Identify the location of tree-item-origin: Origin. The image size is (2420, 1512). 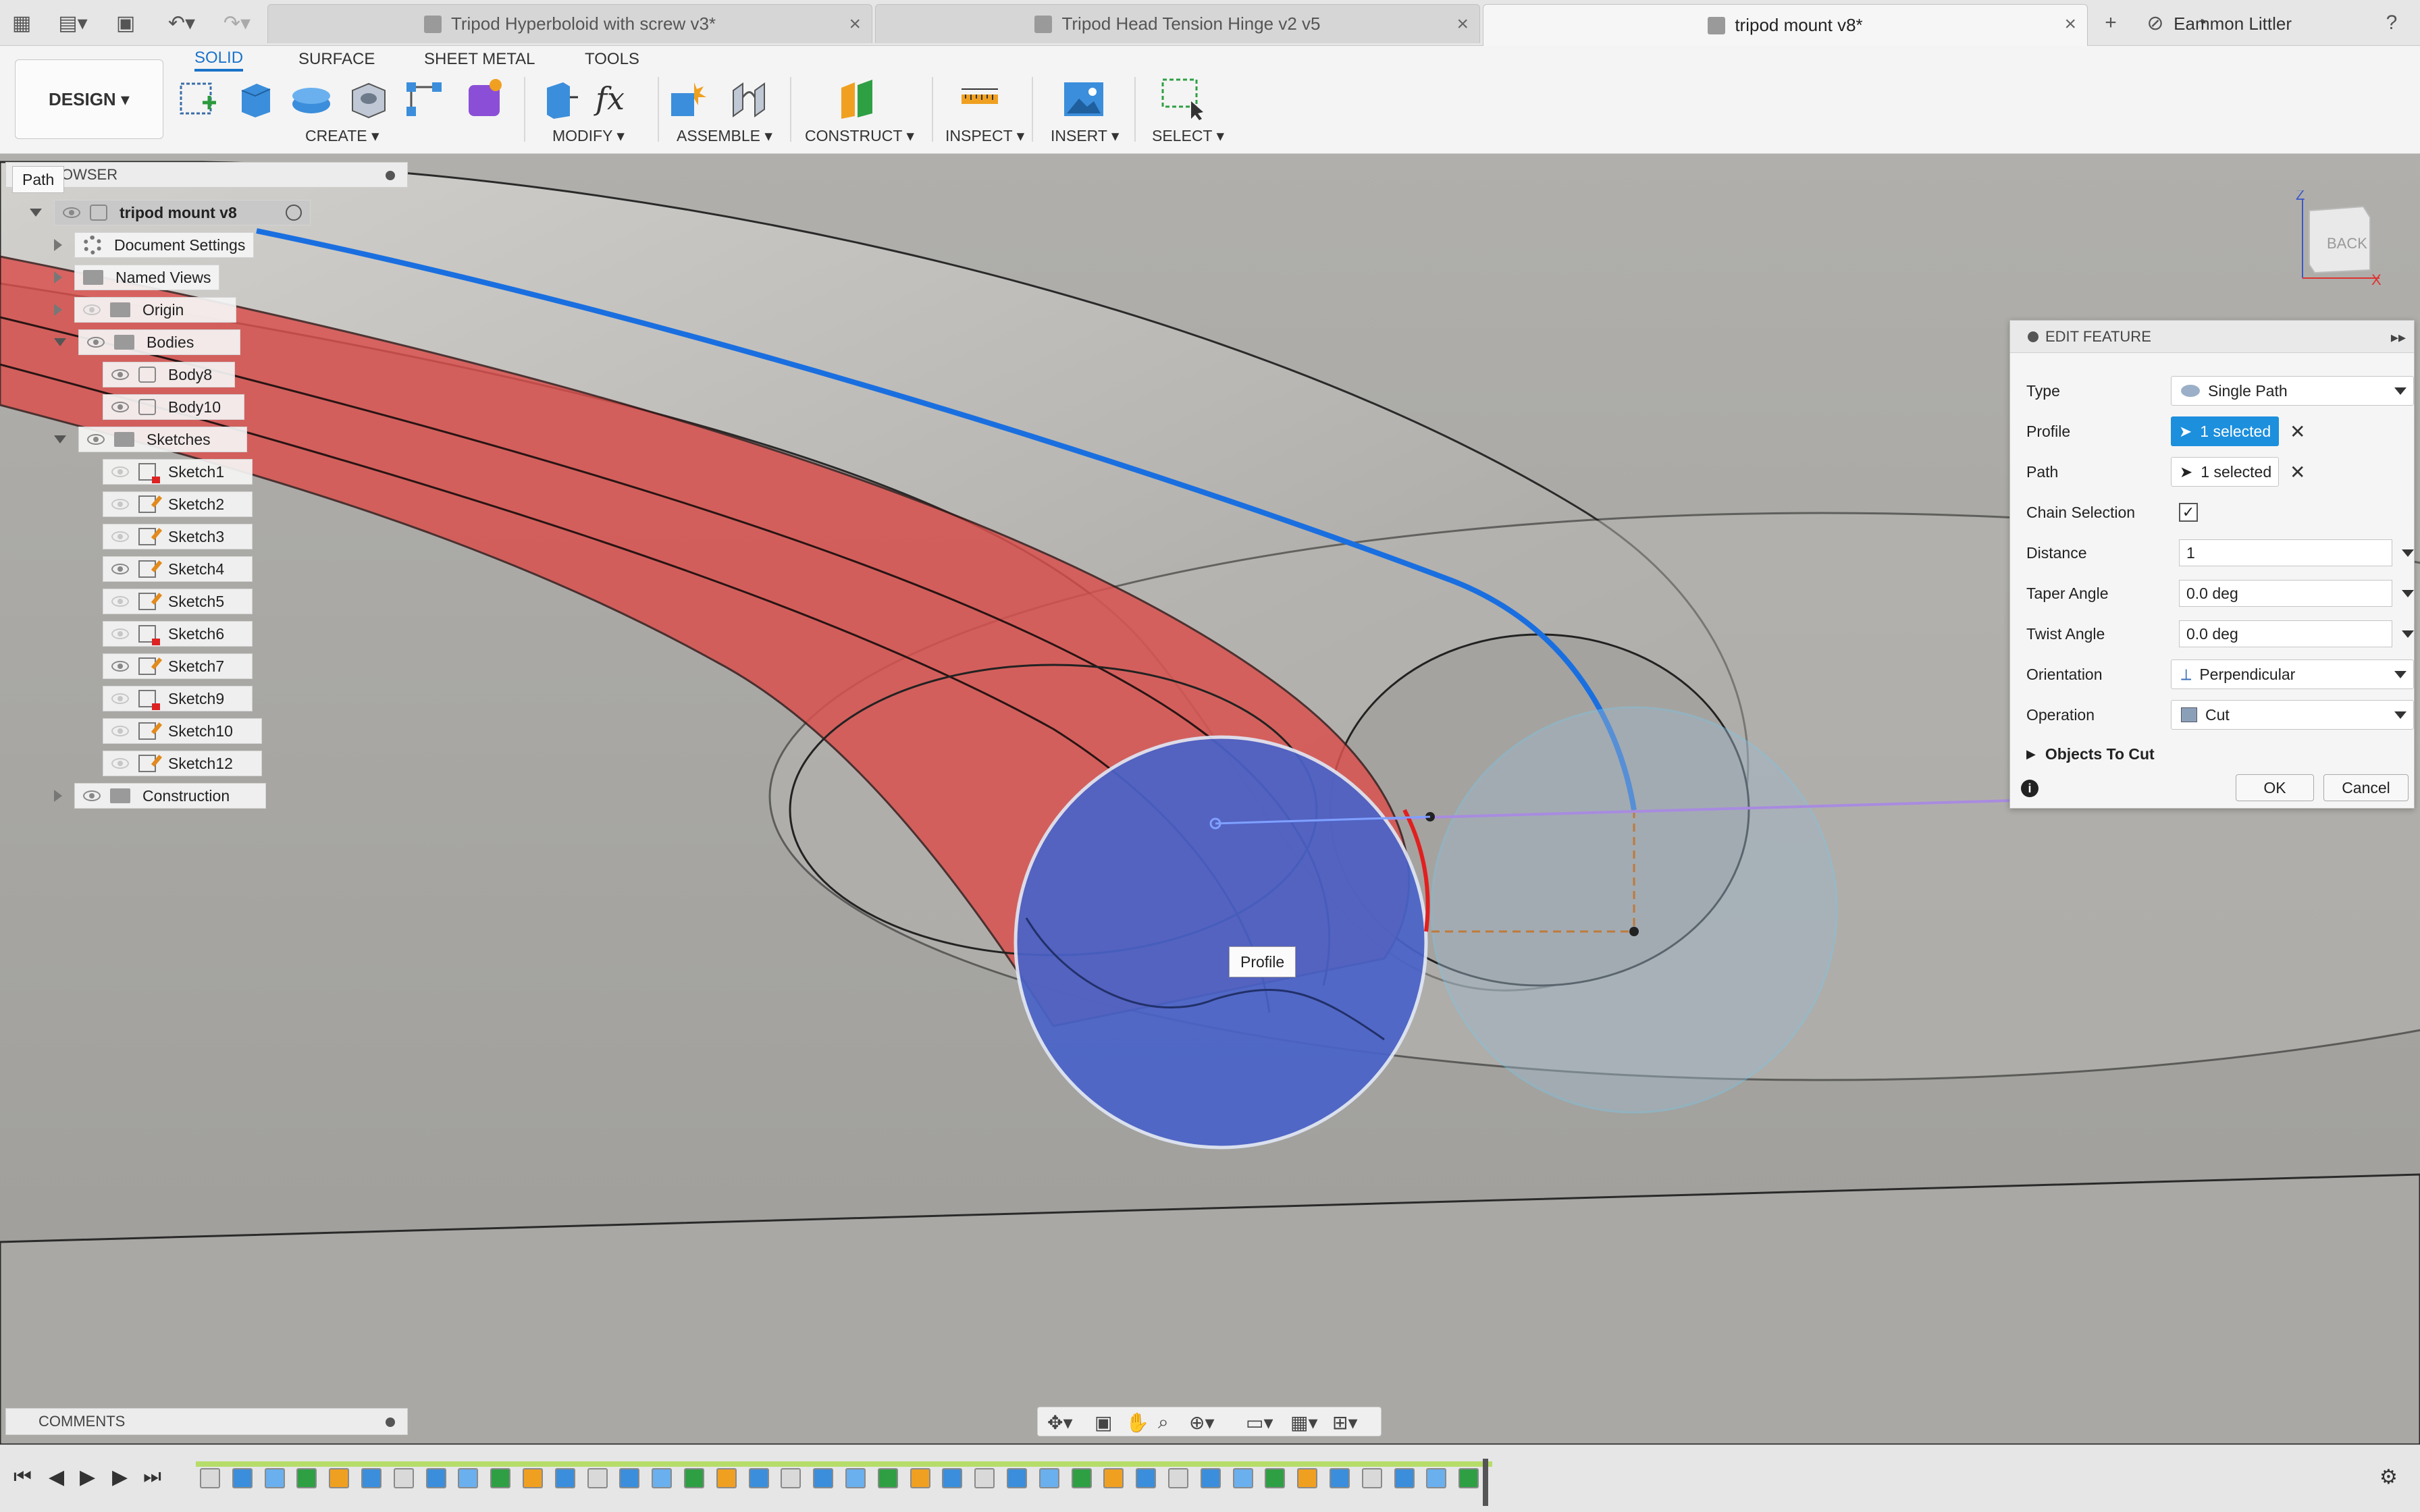
(145, 310).